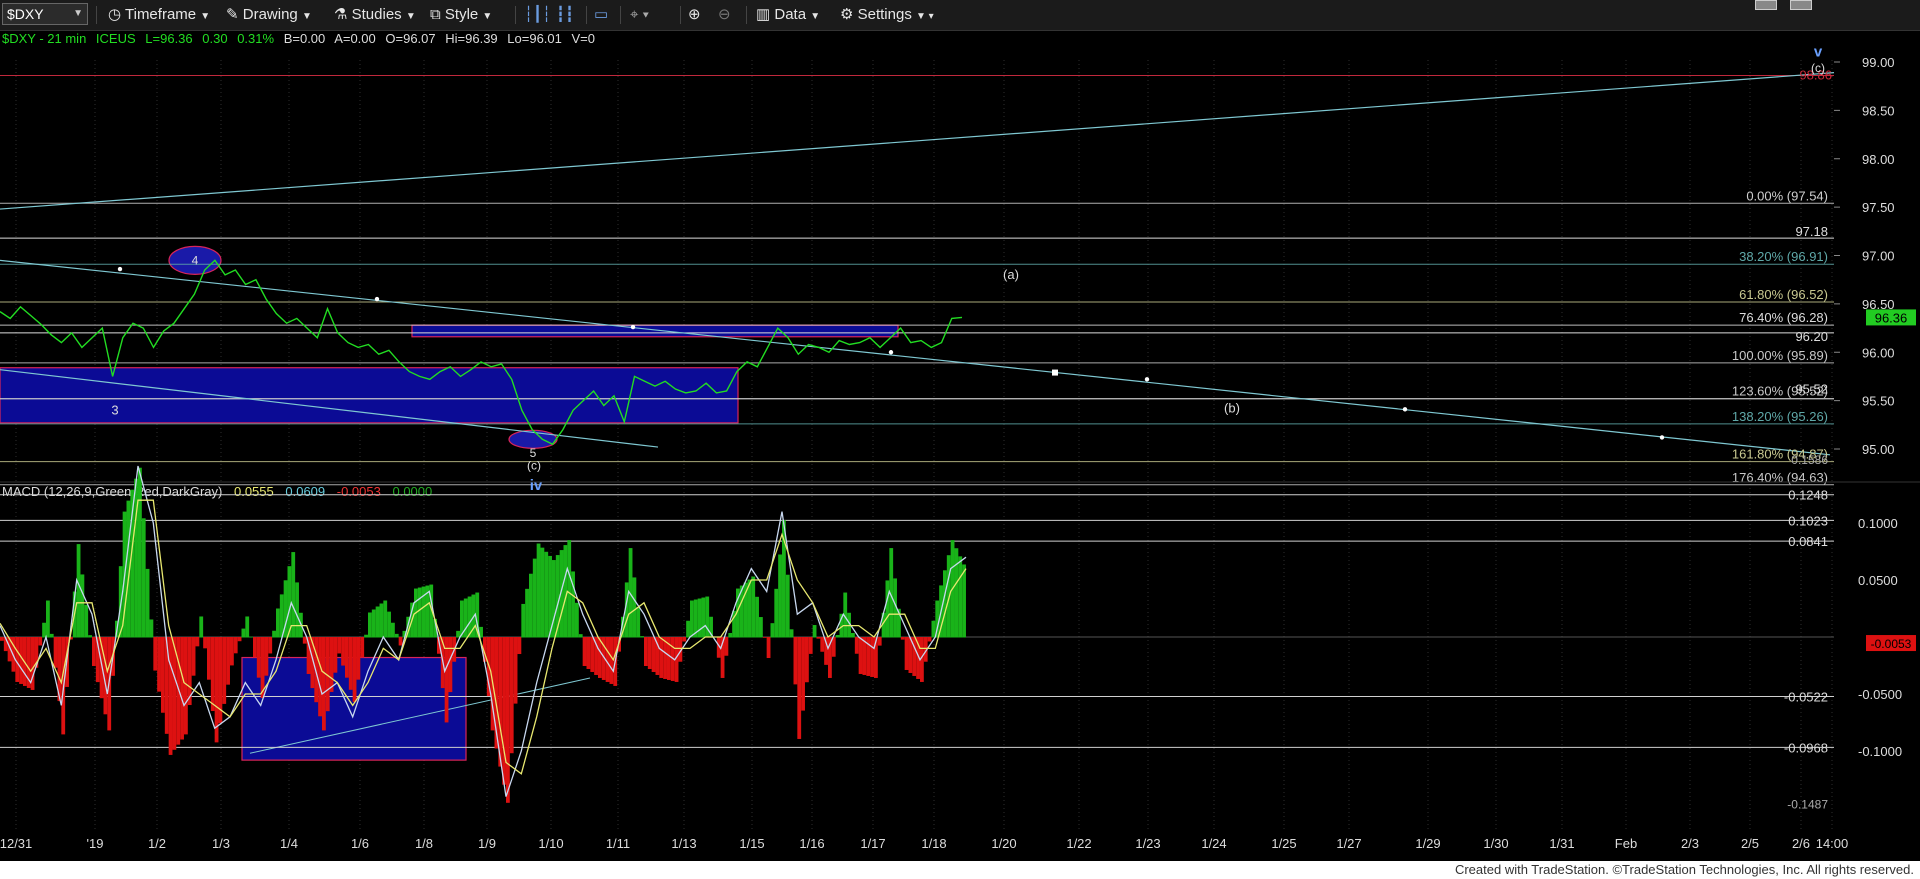 Image resolution: width=1920 pixels, height=879 pixels. Describe the element at coordinates (694, 15) in the screenshot. I see `zoom-in-icon: ⊕` at that location.